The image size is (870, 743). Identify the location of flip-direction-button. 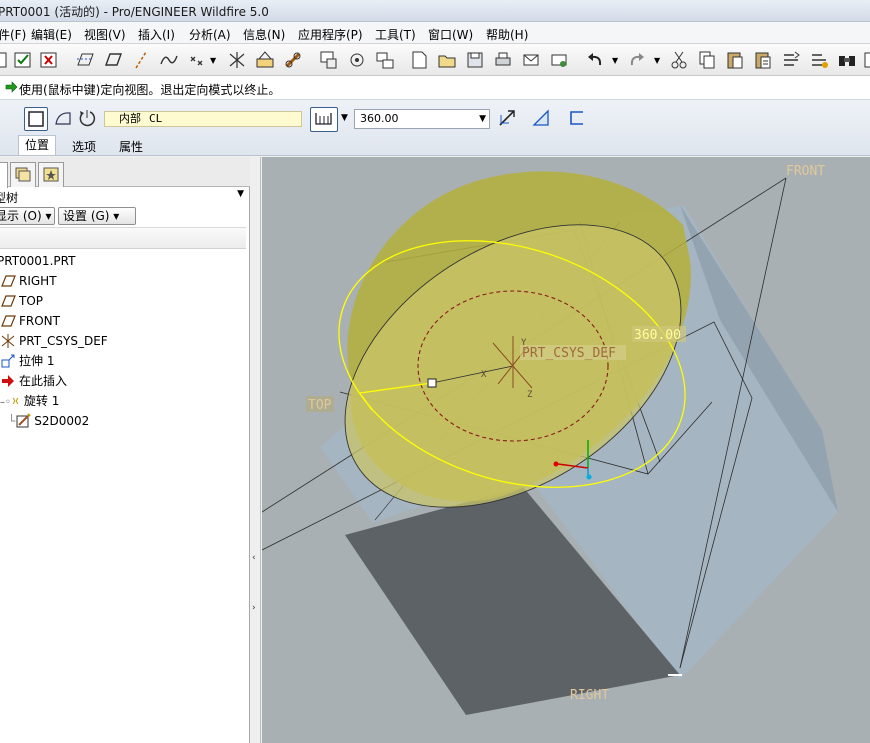
(508, 119).